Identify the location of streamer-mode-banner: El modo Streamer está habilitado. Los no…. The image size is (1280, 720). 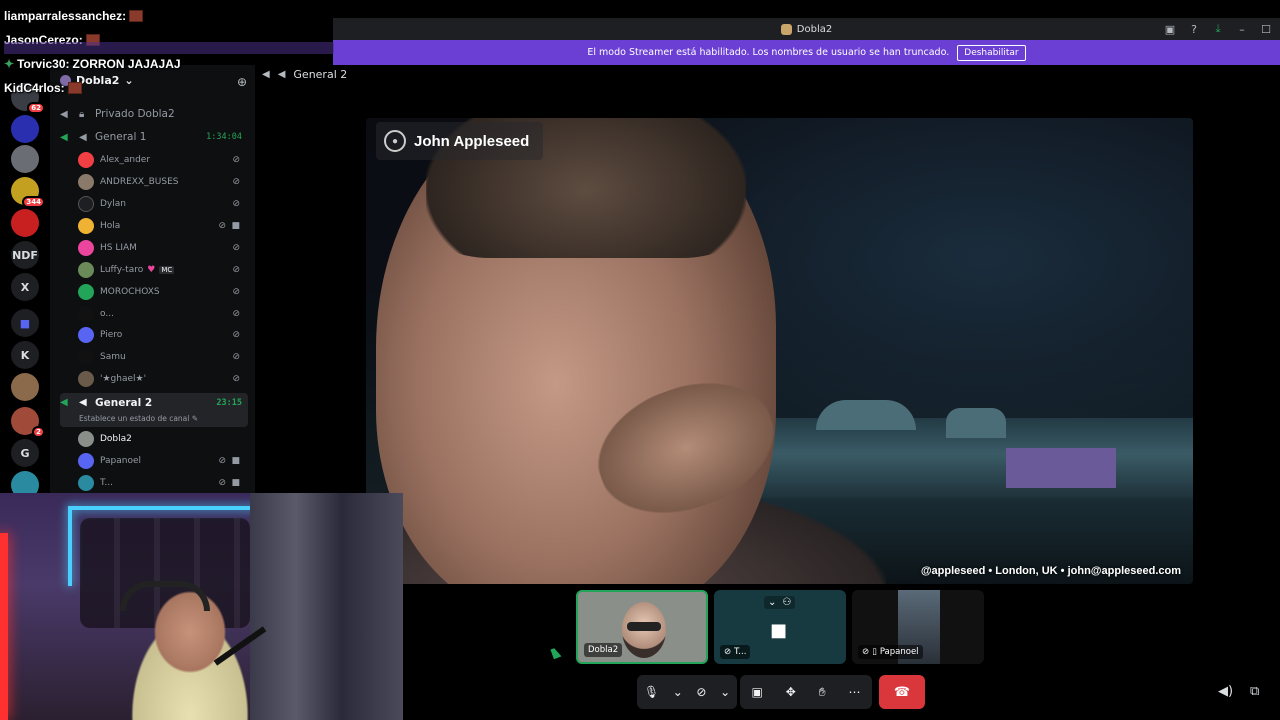
(806, 52).